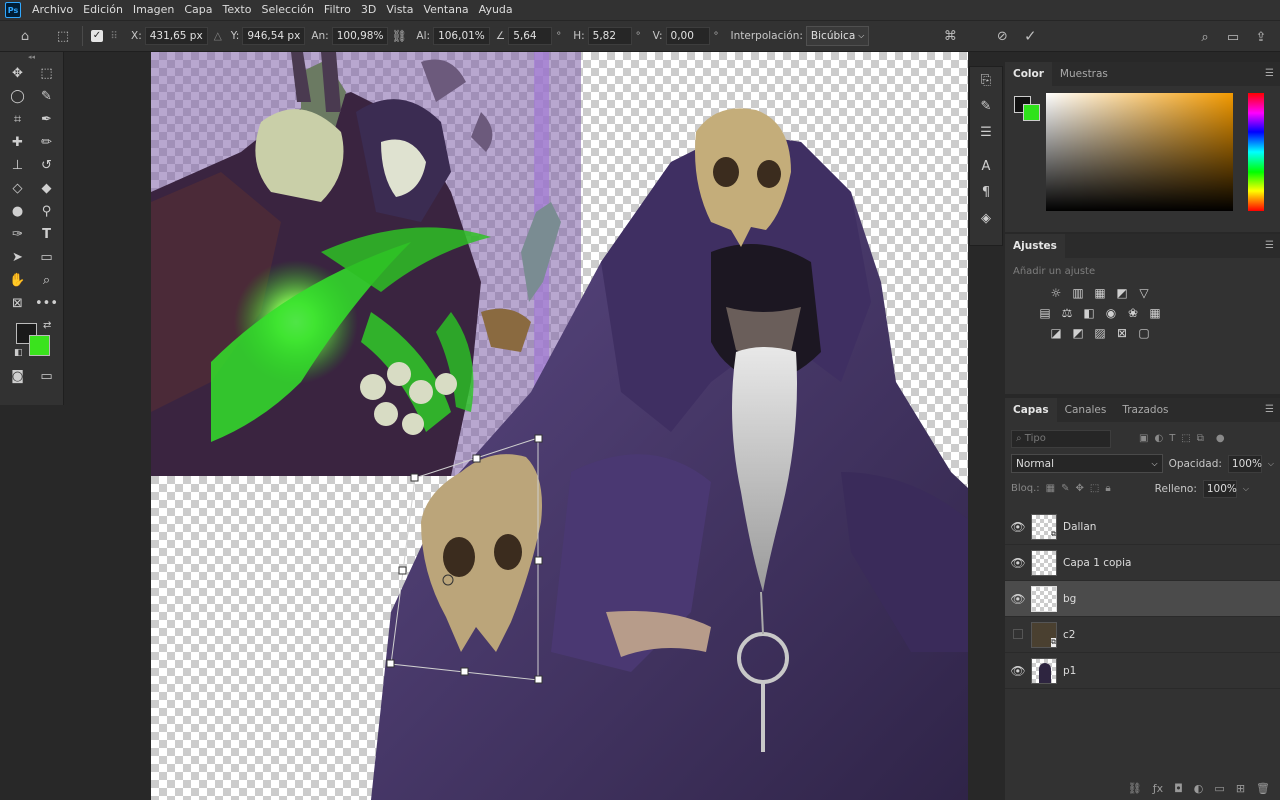  I want to click on layer-row-c2: ⧉ c2, so click(1142, 635).